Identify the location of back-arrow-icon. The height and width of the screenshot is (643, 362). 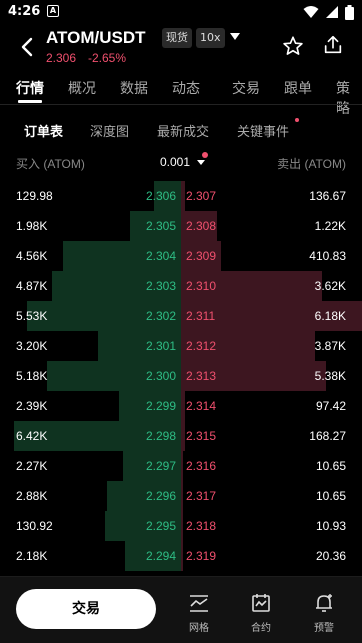
(28, 47).